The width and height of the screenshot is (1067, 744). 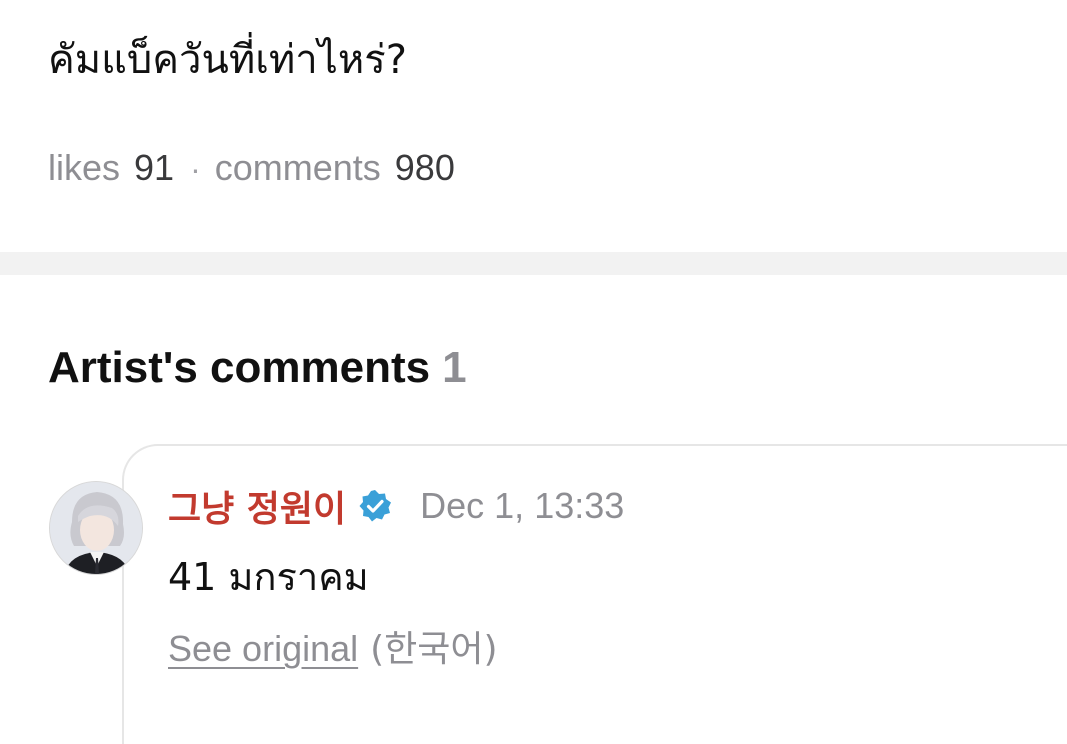 I want to click on section-divider, so click(x=533, y=263).